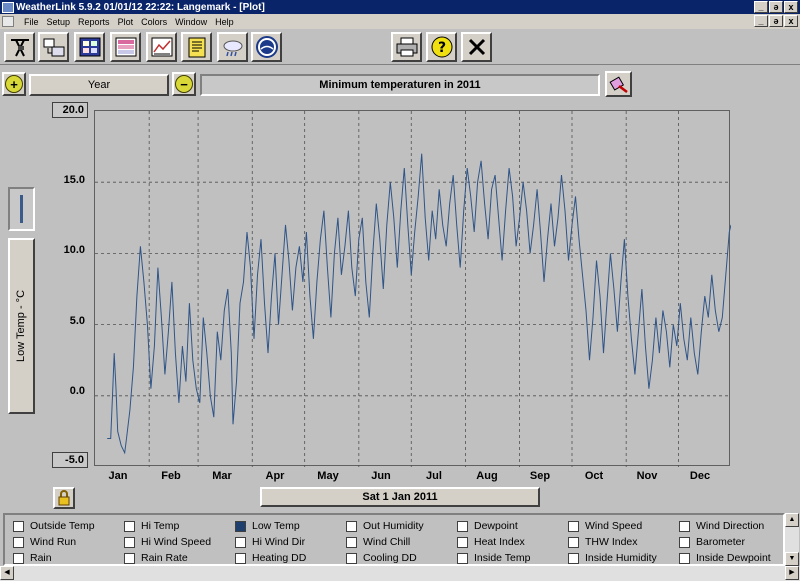  I want to click on legend-item: Heat Index, so click(491, 542).